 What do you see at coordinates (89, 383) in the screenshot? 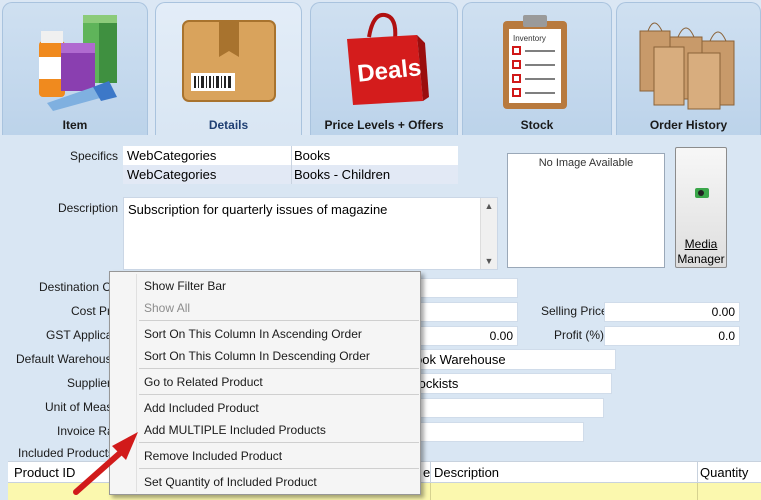
I see `supplier-label: Supplier` at bounding box center [89, 383].